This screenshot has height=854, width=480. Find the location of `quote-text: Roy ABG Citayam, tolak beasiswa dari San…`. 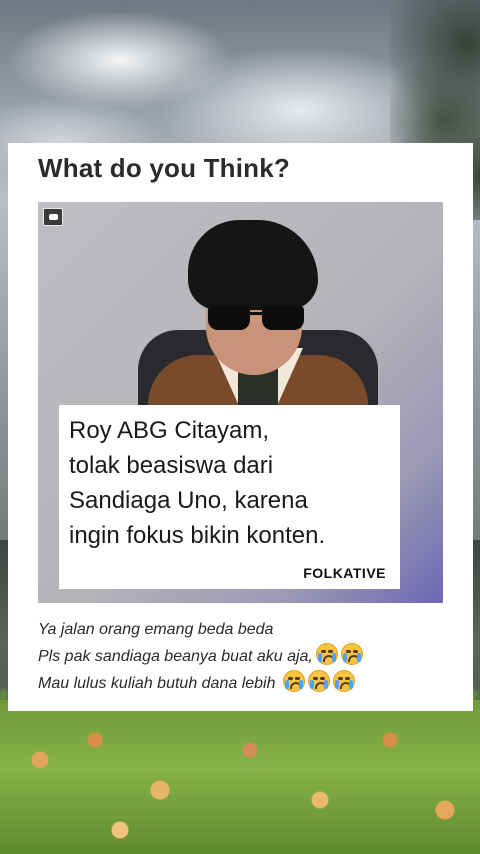

quote-text: Roy ABG Citayam, tolak beasiswa dari San… is located at coordinates (197, 483).